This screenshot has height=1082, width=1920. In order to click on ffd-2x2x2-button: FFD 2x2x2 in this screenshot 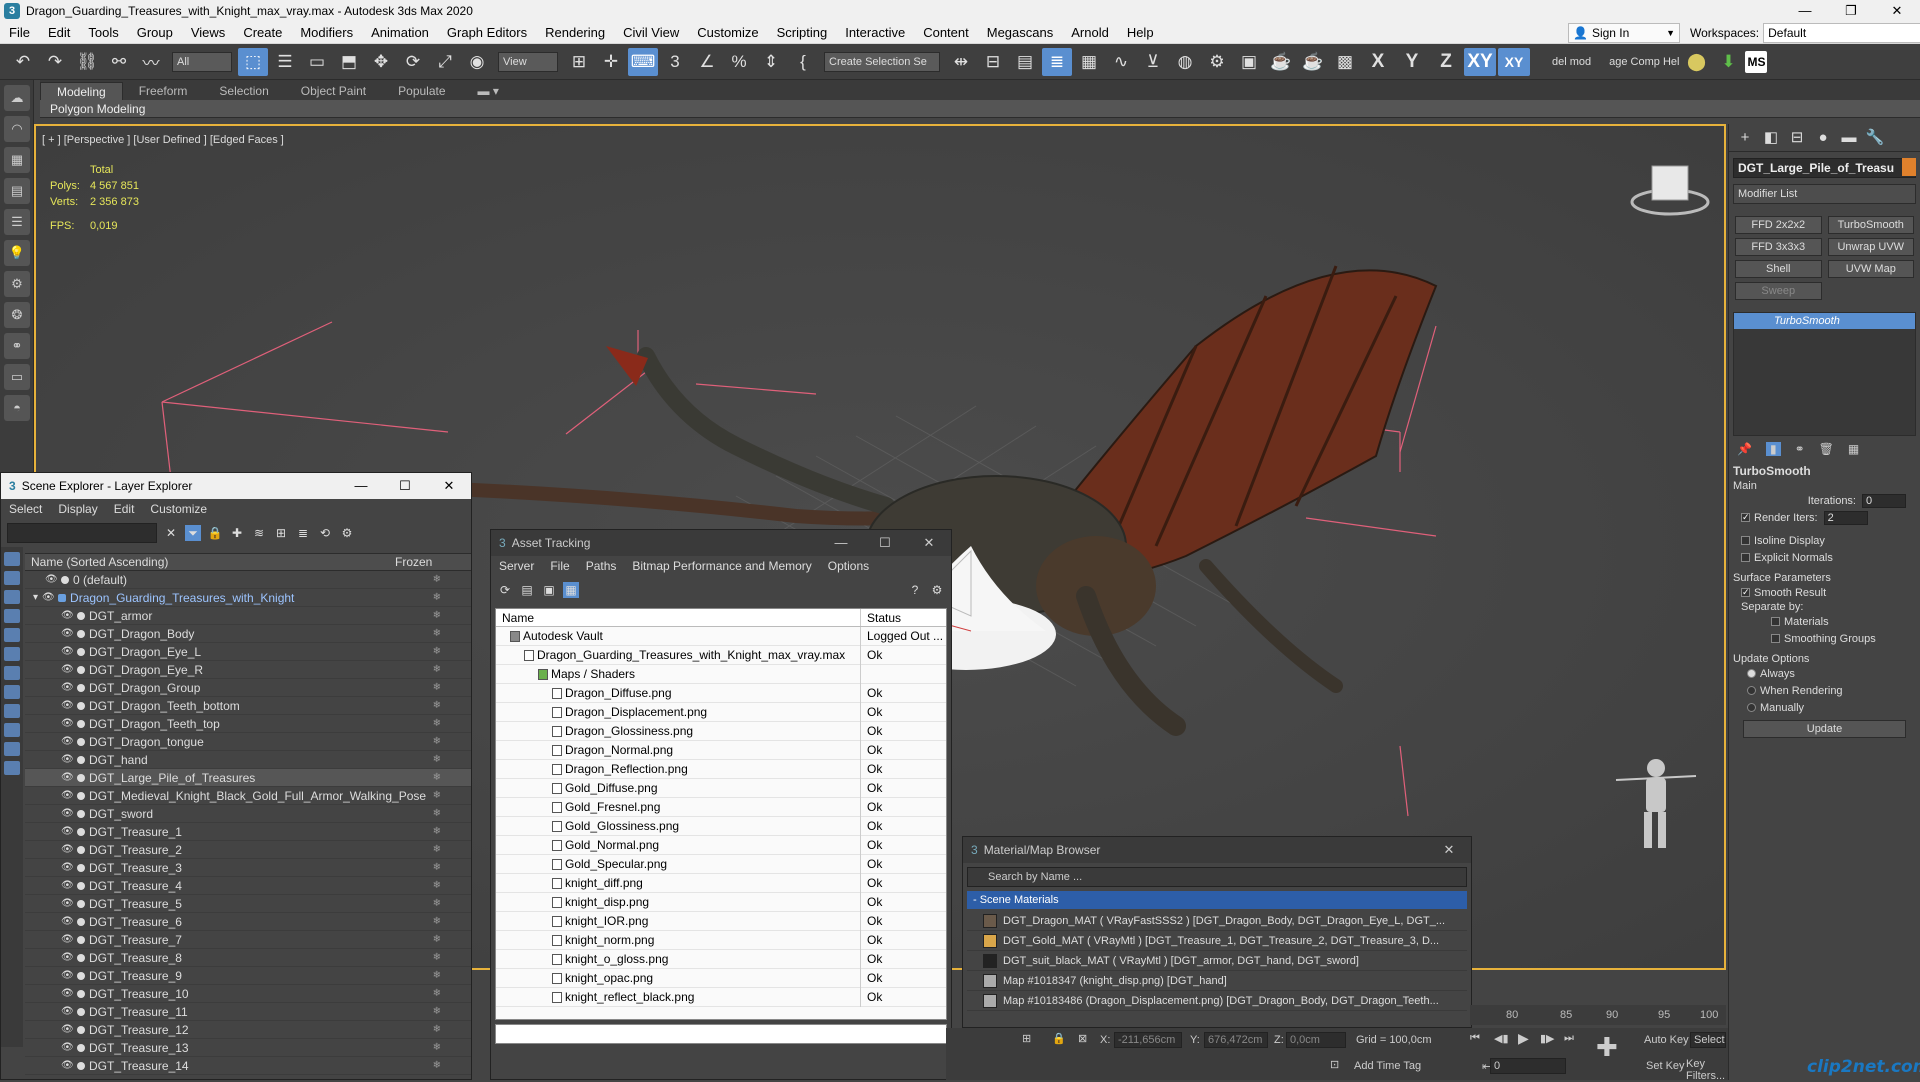, I will do `click(1778, 225)`.